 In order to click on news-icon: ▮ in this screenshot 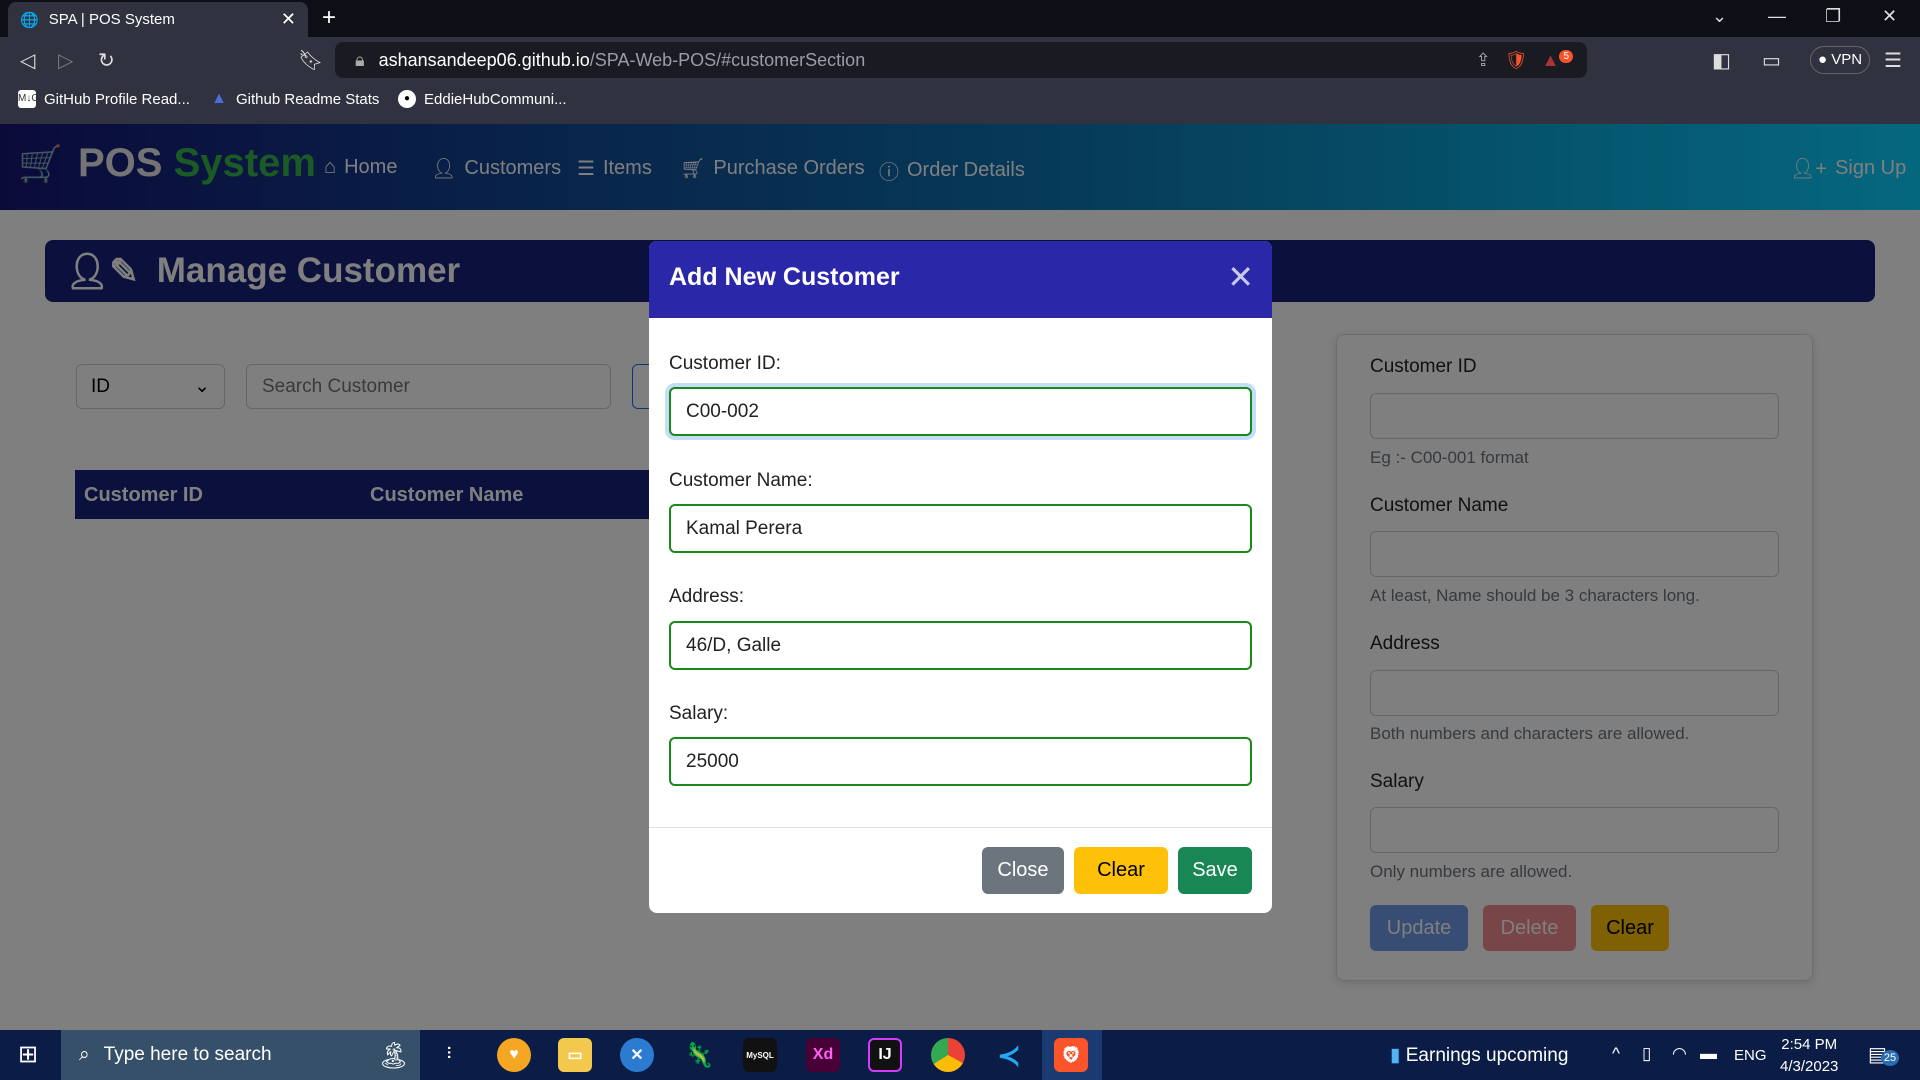, I will do `click(1395, 1055)`.